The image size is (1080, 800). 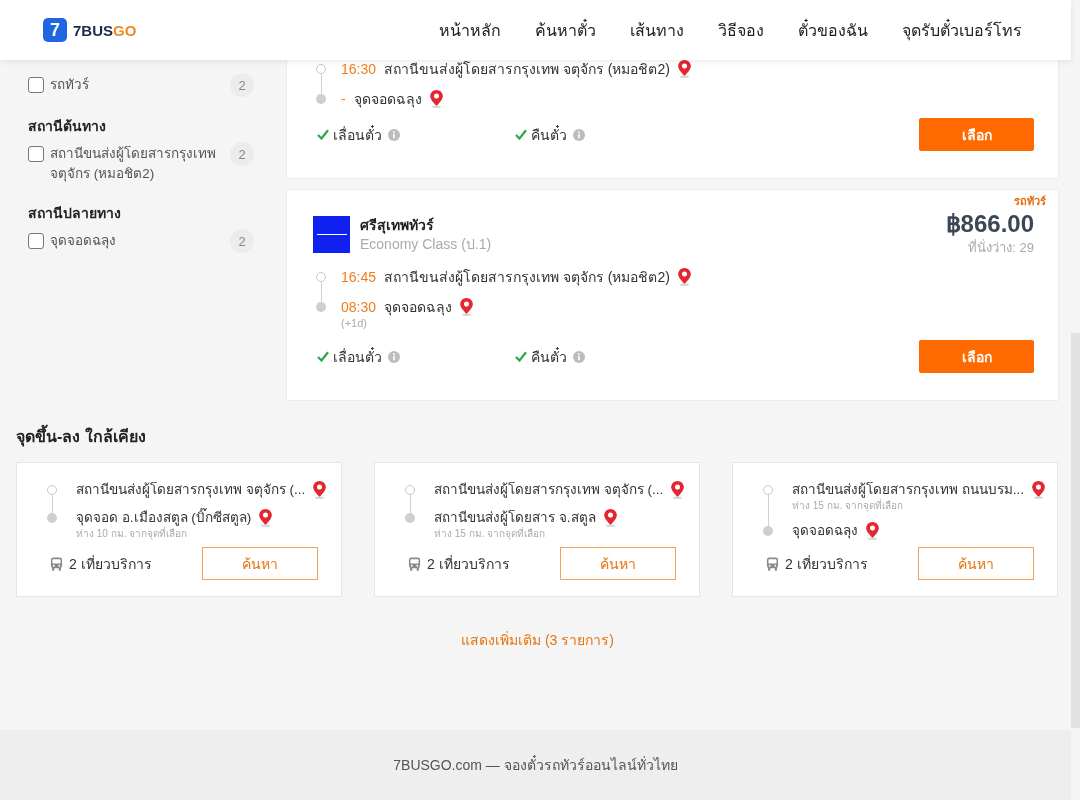 What do you see at coordinates (657, 30) in the screenshot?
I see `nav-link: เส้นทาง` at bounding box center [657, 30].